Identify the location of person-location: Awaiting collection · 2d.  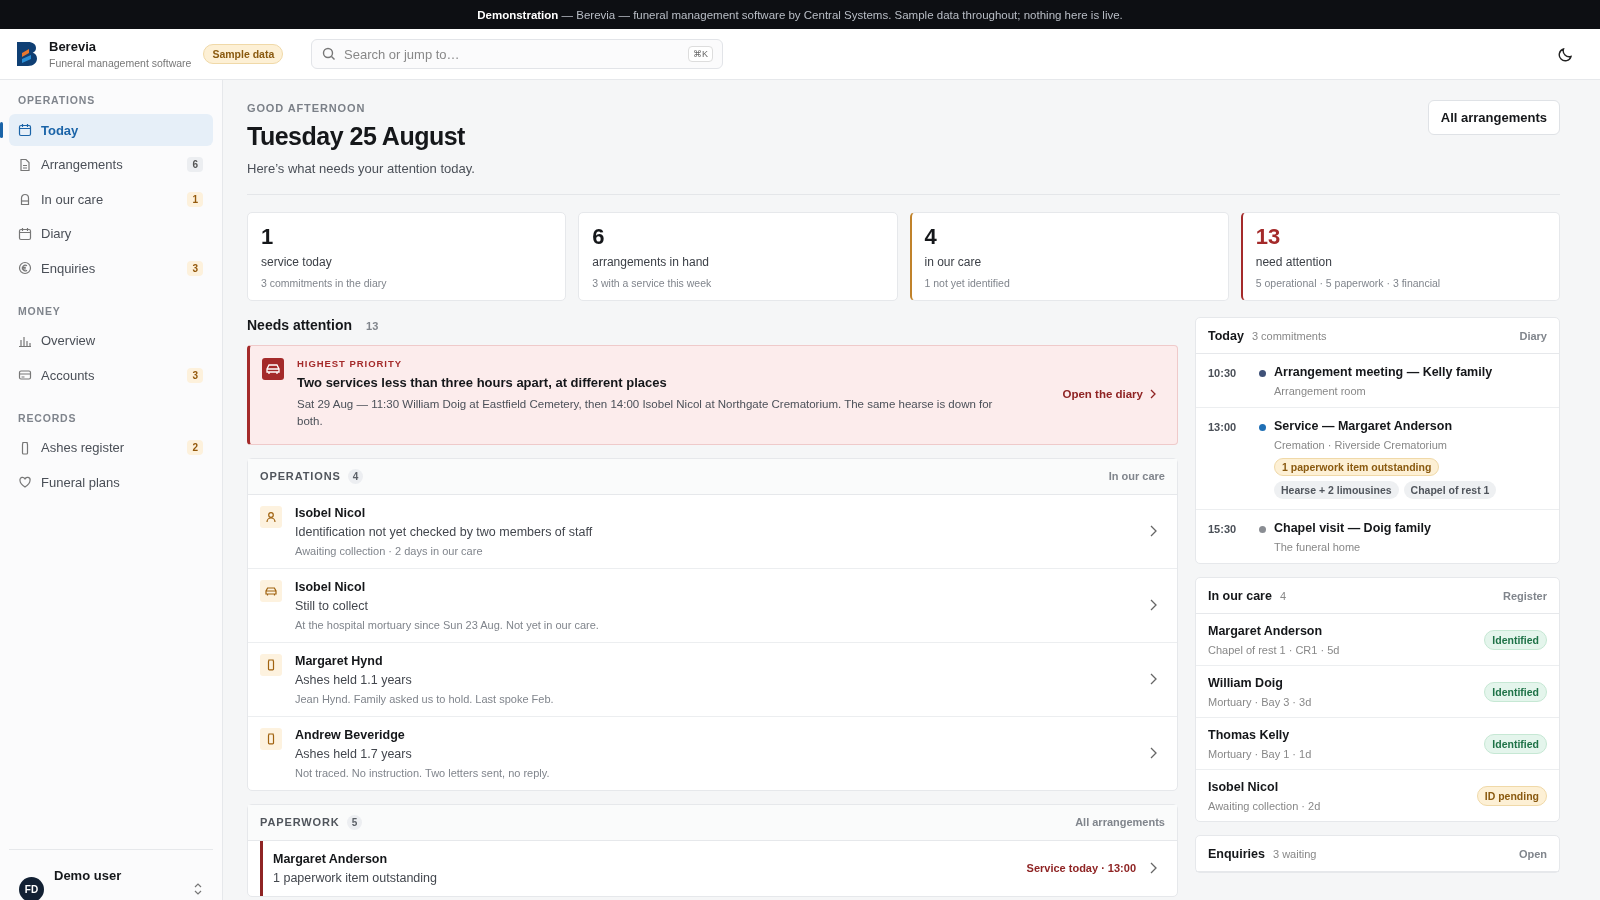
(1264, 806).